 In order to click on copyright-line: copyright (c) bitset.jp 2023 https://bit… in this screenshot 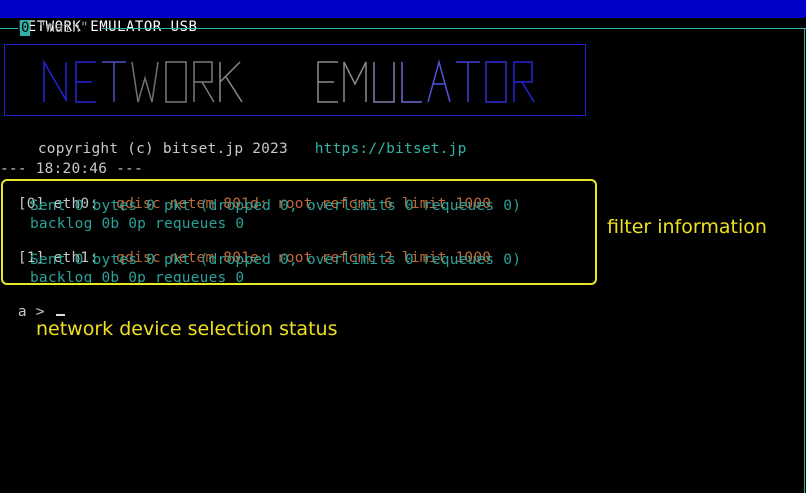, I will do `click(243, 141)`.